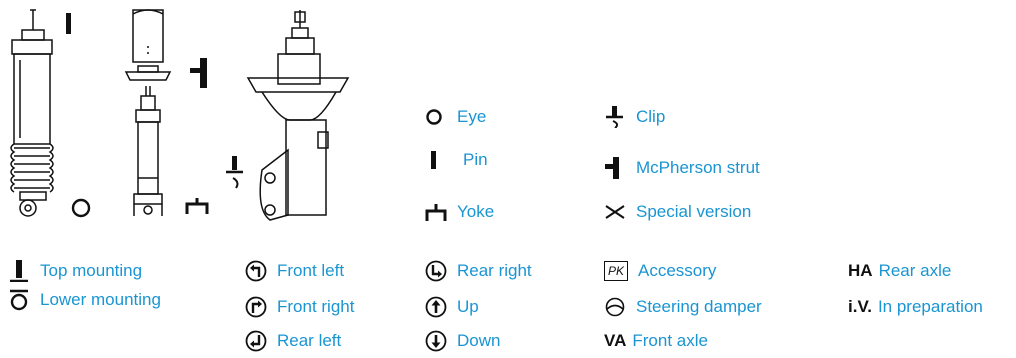 This screenshot has height=358, width=1016. I want to click on mcpherson-strut-icon, so click(612, 168).